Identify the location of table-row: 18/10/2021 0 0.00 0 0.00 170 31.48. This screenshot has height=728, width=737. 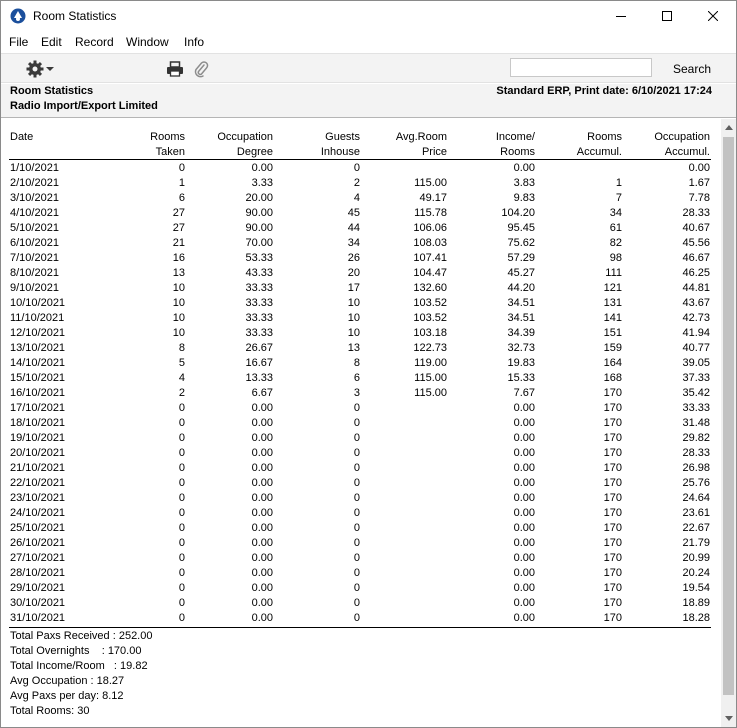
(361, 423).